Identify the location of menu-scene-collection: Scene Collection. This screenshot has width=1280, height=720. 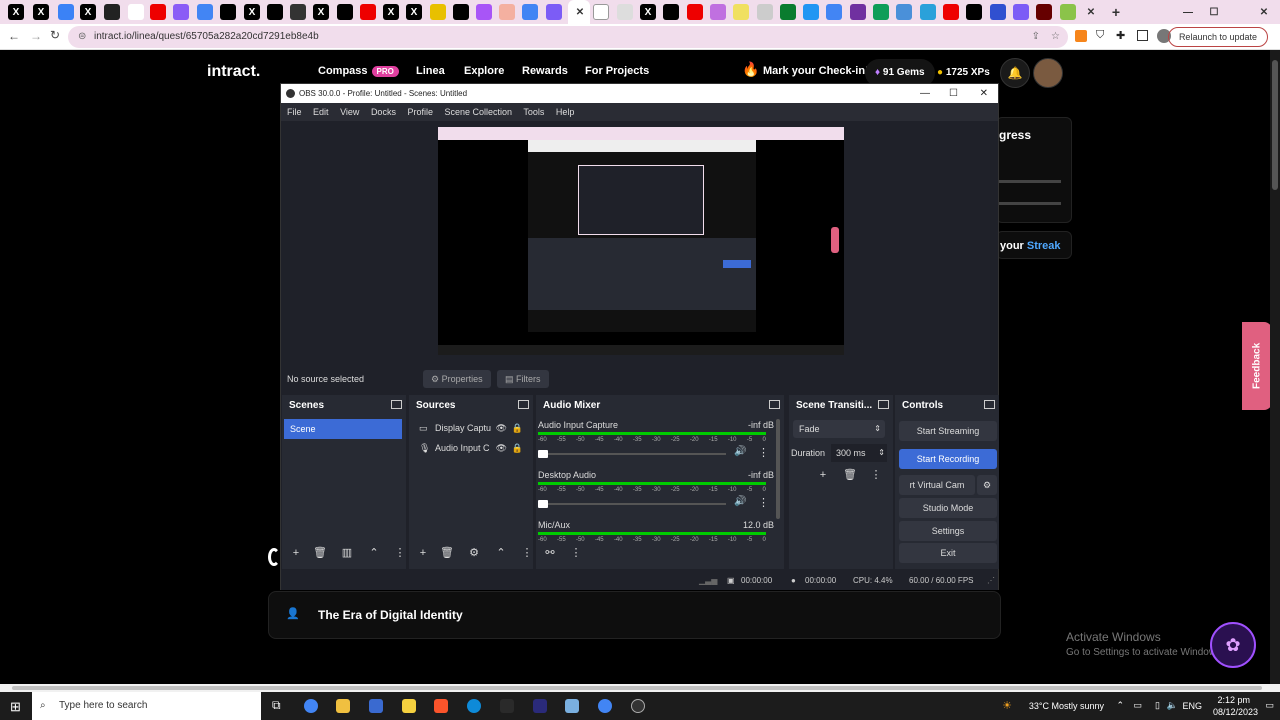
(479, 112).